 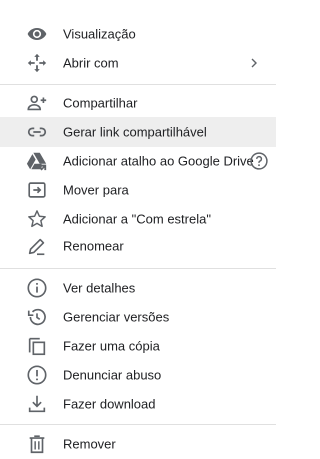 I want to click on menu-item-get-link: Gerar link compartilhável, so click(x=138, y=132).